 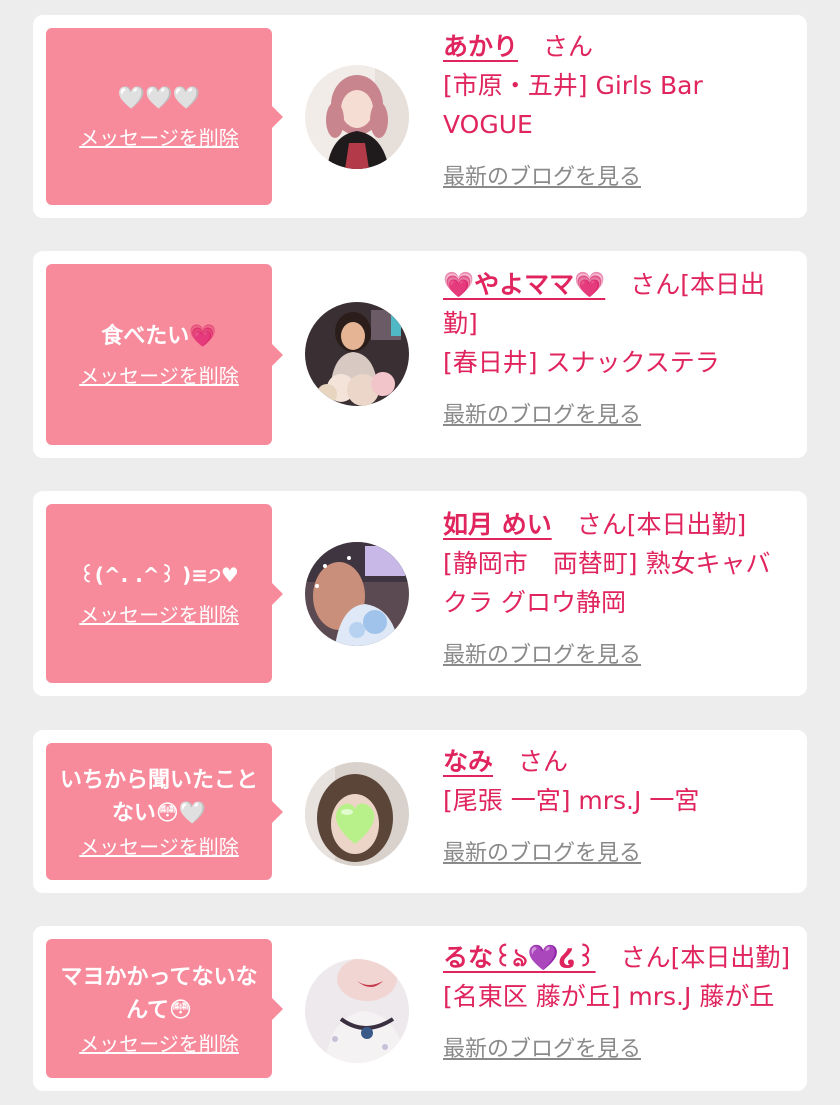 I want to click on cast-info: なみ さん [尾張 一宮] mrs.J 一宮 最新のブログを見る, so click(x=619, y=807).